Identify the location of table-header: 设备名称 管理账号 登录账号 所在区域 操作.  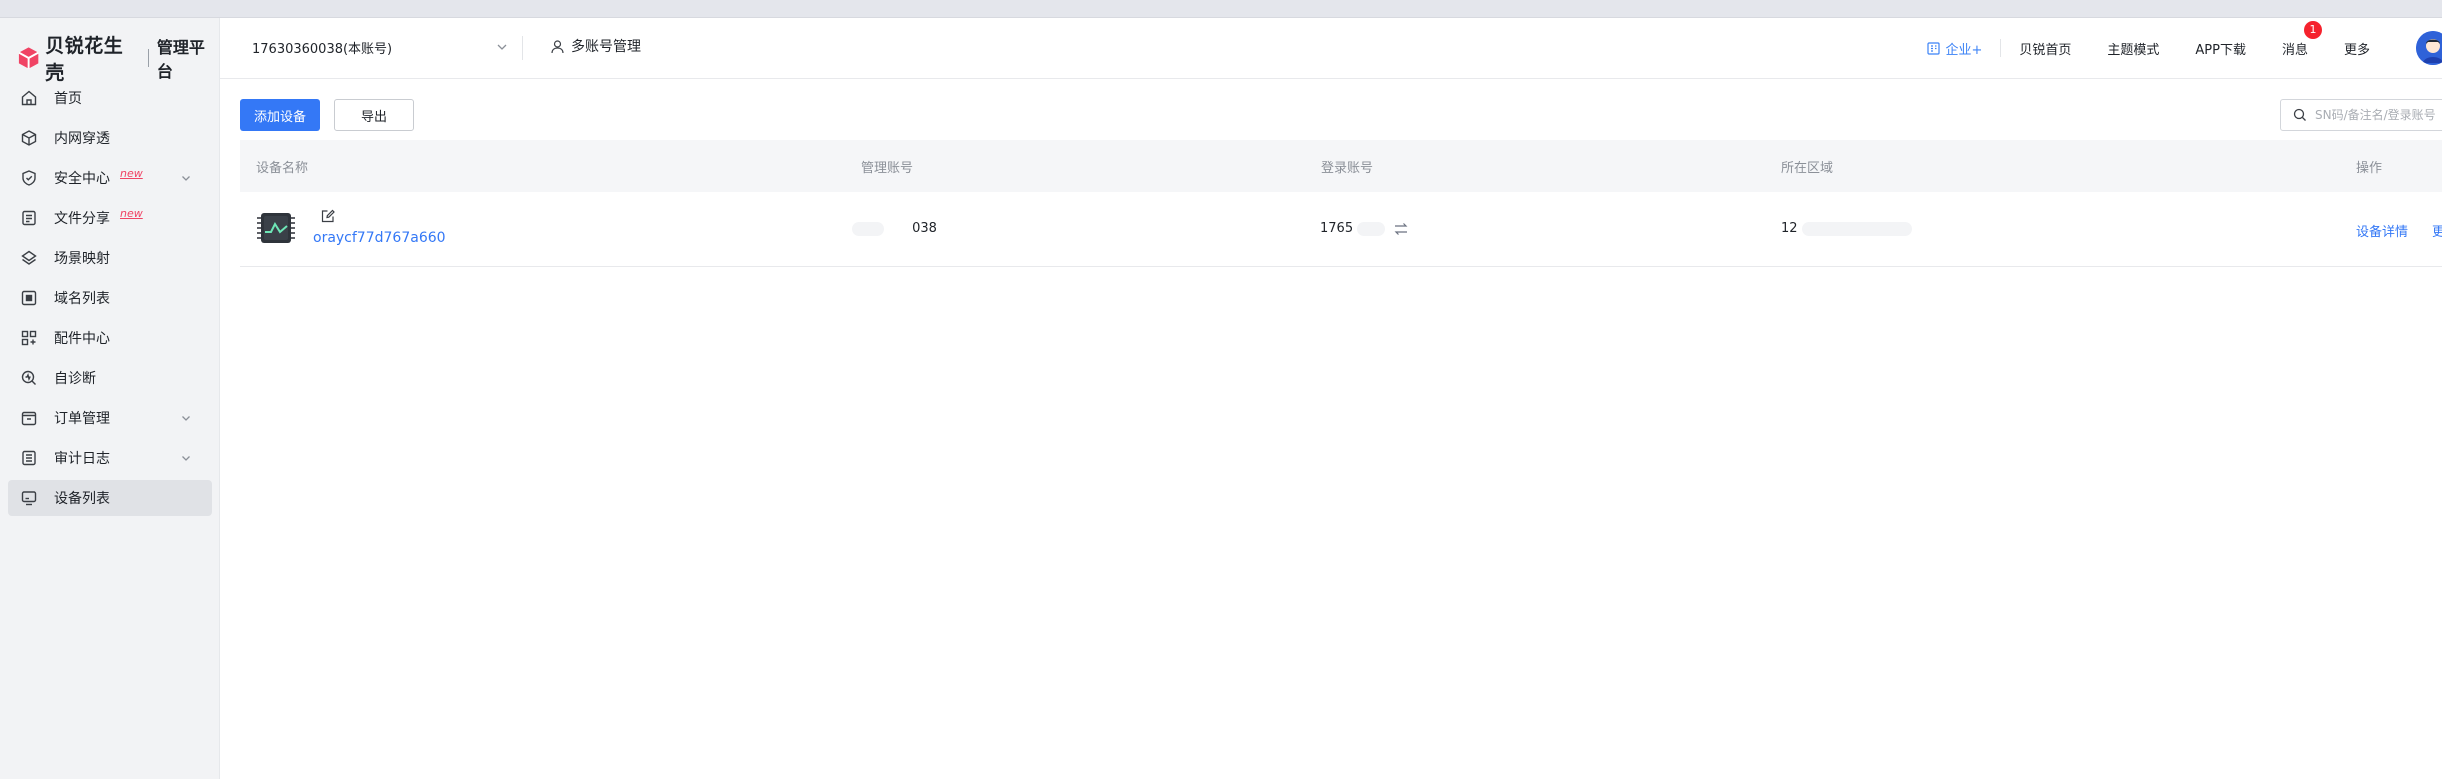
(1341, 166).